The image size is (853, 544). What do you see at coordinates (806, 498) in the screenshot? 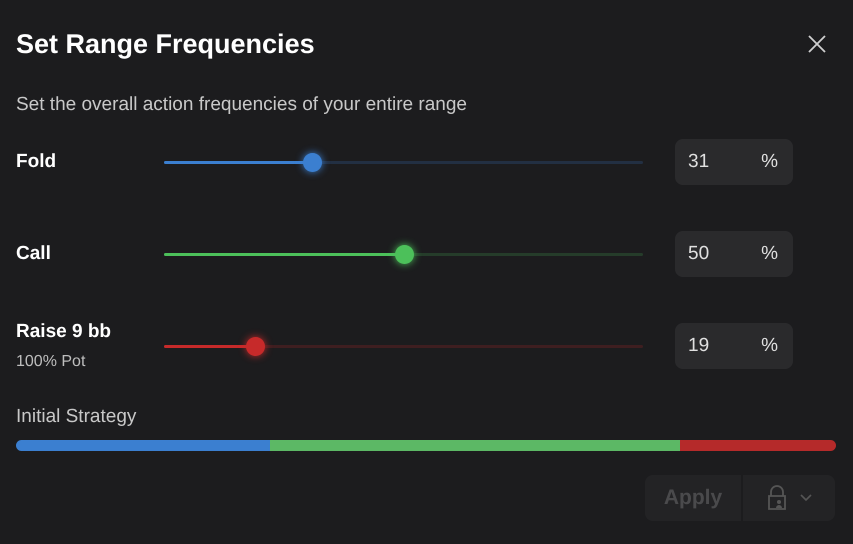
I see `caret-icon` at bounding box center [806, 498].